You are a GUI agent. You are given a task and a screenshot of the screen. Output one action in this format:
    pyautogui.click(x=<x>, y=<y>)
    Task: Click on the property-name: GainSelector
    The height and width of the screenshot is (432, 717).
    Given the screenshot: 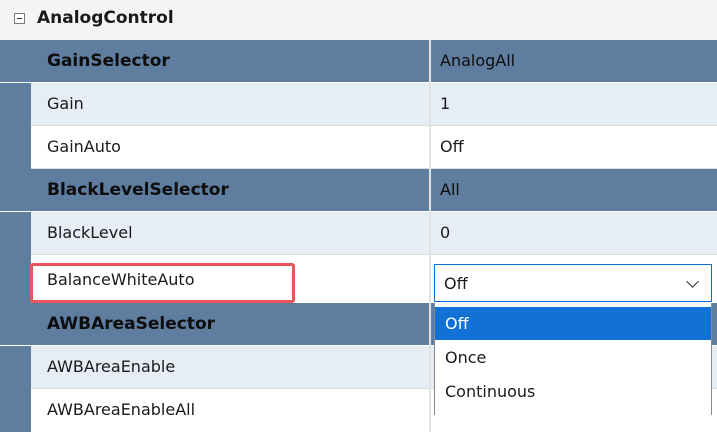 What is the action you would take?
    pyautogui.click(x=108, y=61)
    